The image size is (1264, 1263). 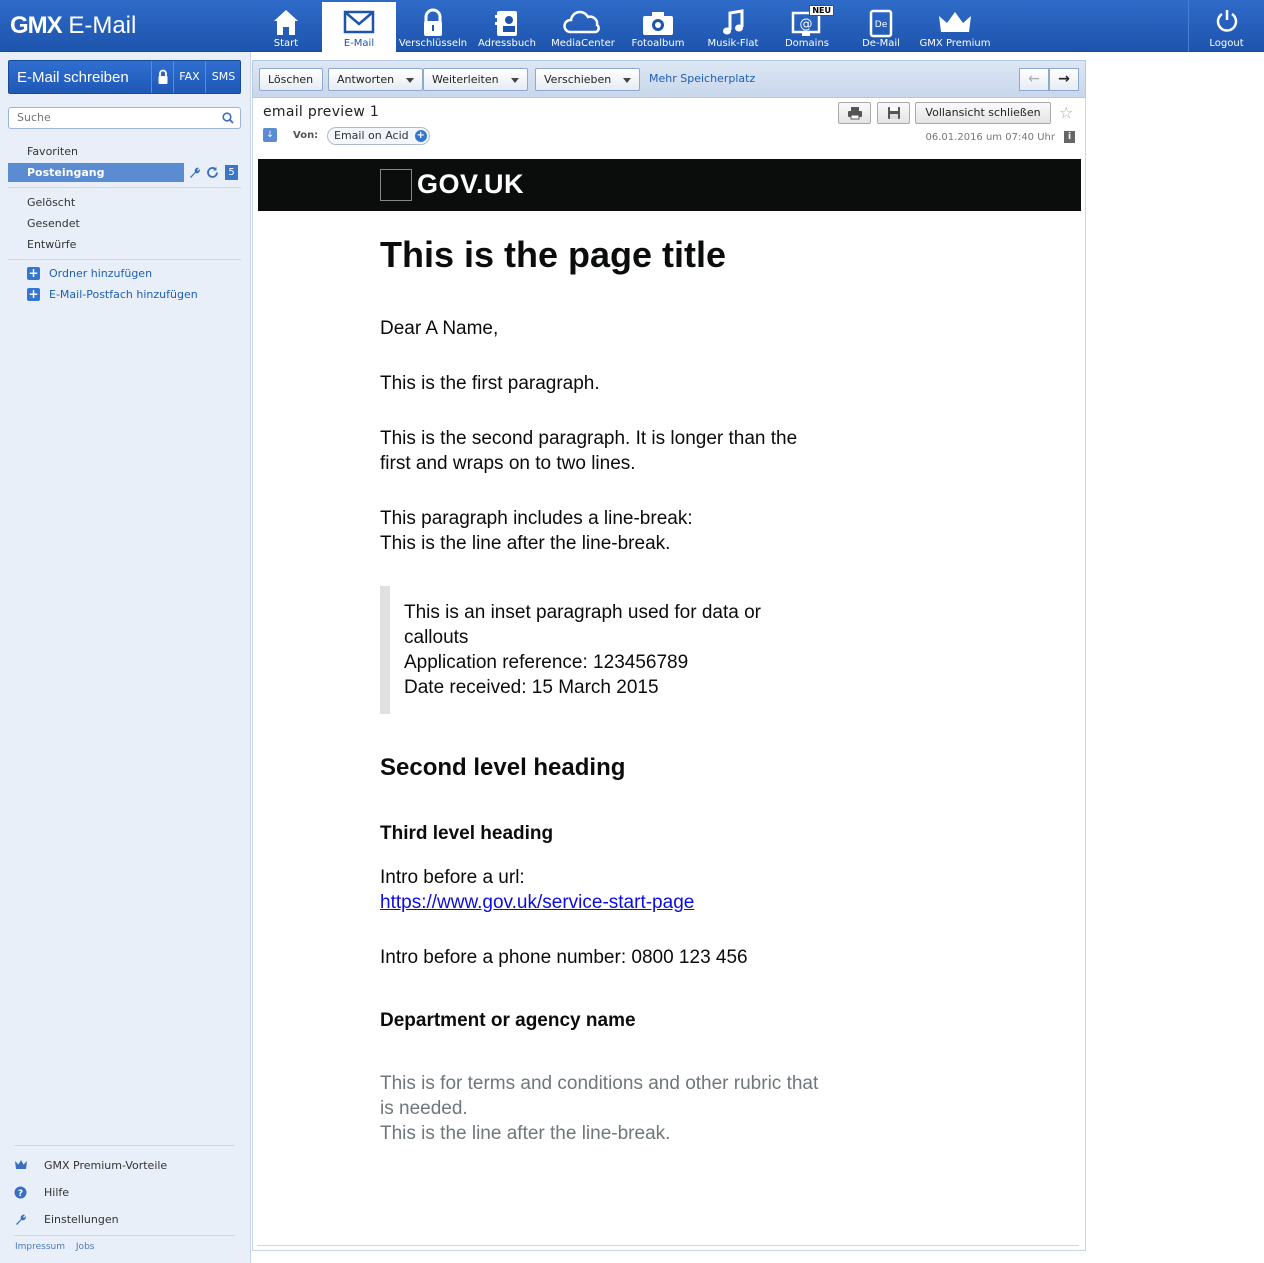 What do you see at coordinates (286, 22) in the screenshot?
I see `home-icon` at bounding box center [286, 22].